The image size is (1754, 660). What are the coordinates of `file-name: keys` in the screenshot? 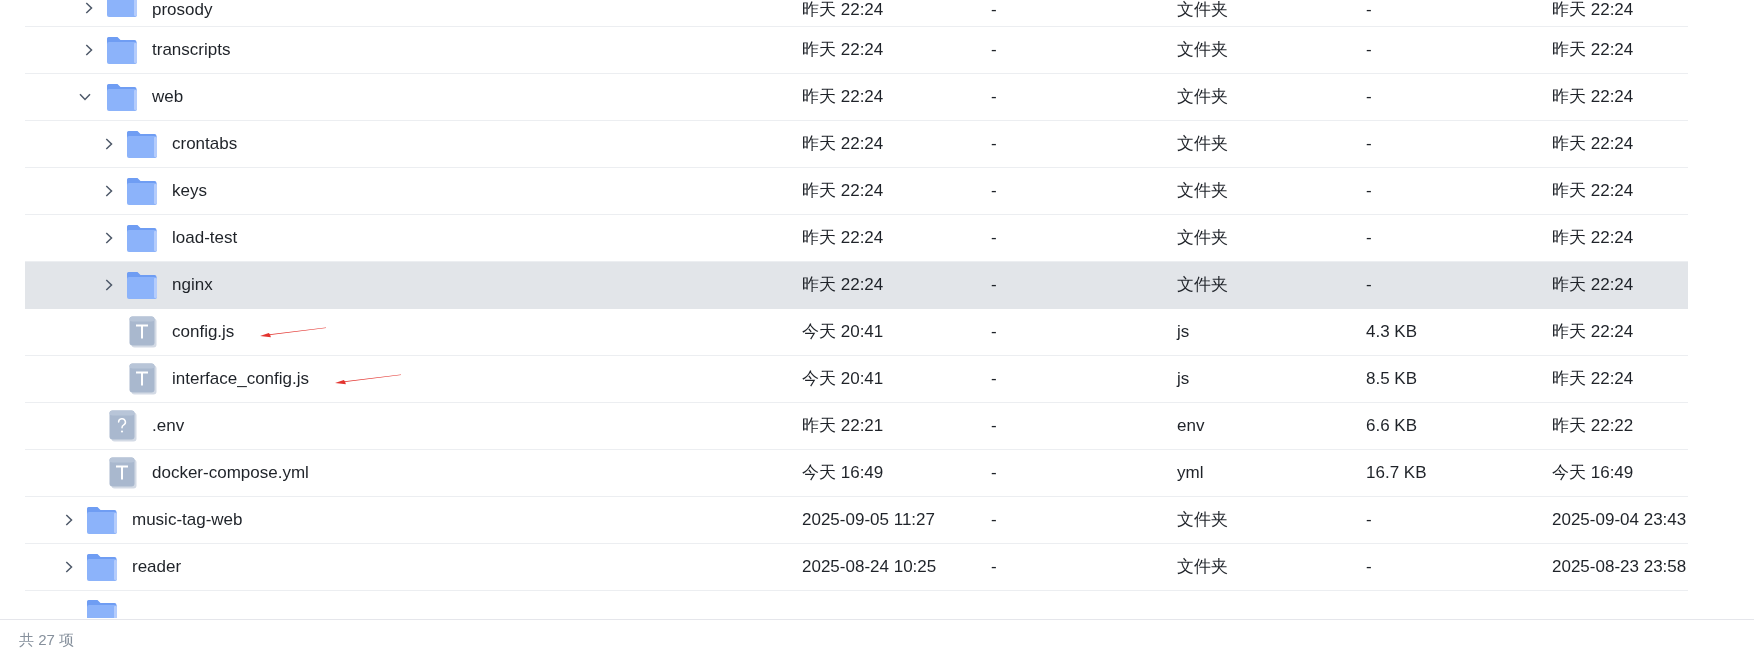 It's located at (189, 191).